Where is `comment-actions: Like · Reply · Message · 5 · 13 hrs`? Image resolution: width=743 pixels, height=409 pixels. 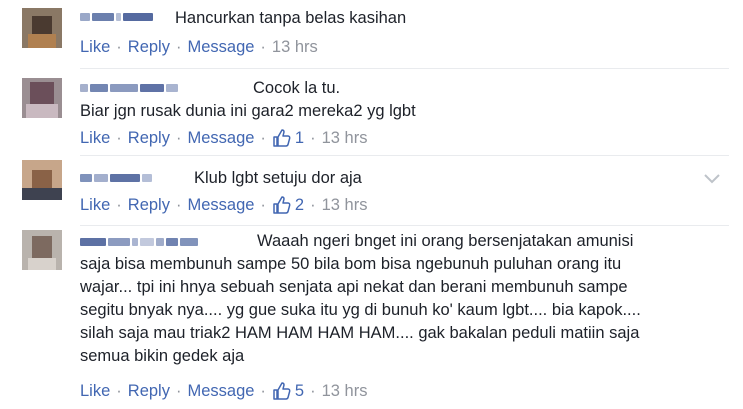
comment-actions: Like · Reply · Message · 5 · 13 hrs is located at coordinates (223, 391).